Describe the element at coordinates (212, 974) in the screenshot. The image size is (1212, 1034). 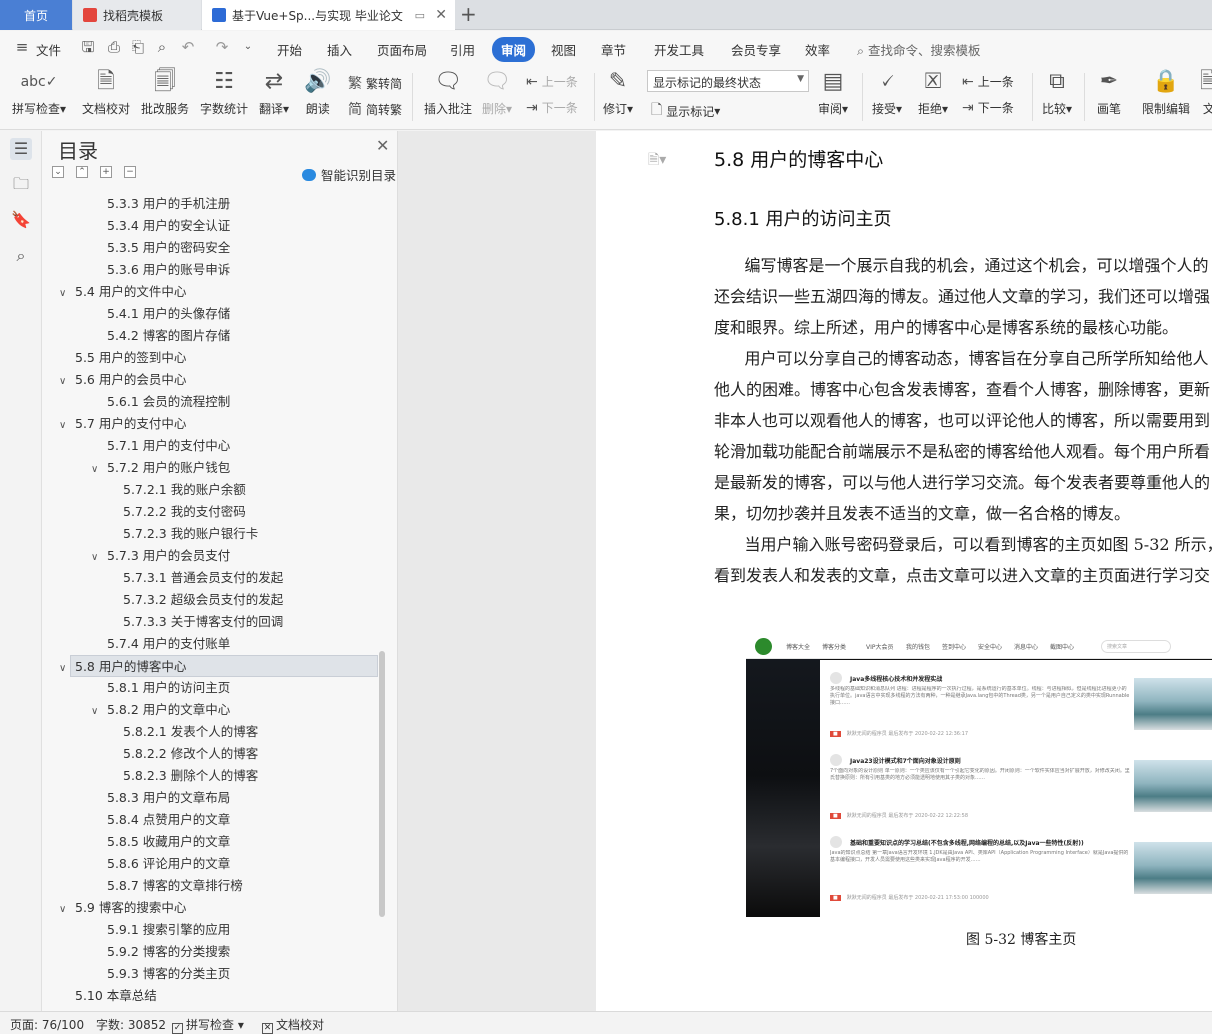
I see `toc-item: 5.9.3 博客的分类主页` at that location.